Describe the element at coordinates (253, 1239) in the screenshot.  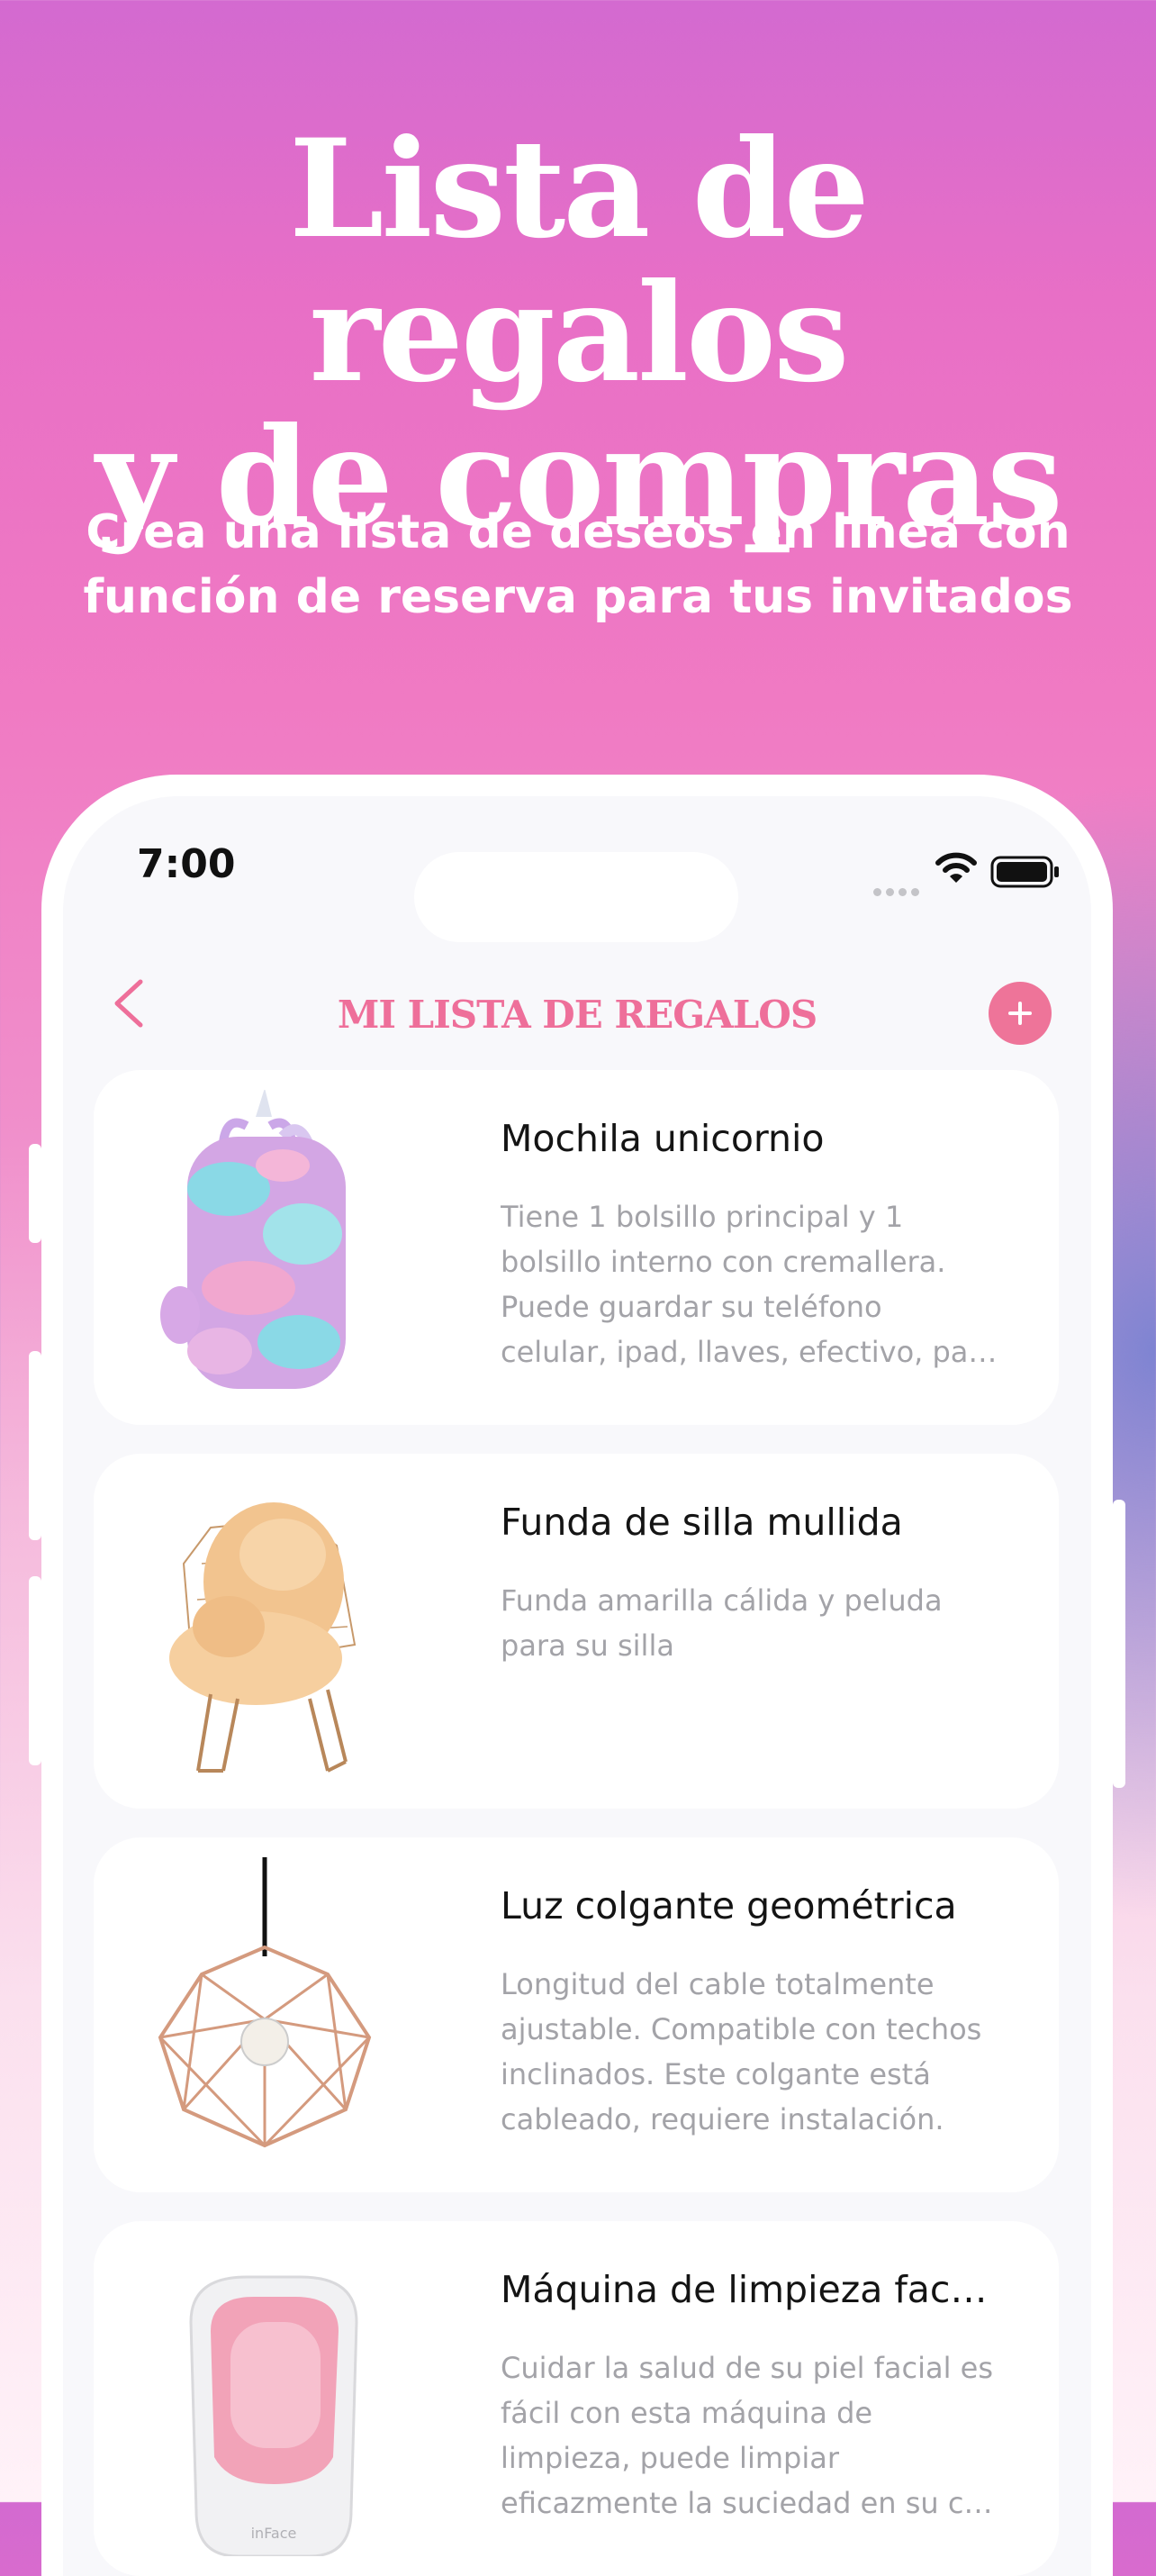
I see `unicorn-backpack-image` at that location.